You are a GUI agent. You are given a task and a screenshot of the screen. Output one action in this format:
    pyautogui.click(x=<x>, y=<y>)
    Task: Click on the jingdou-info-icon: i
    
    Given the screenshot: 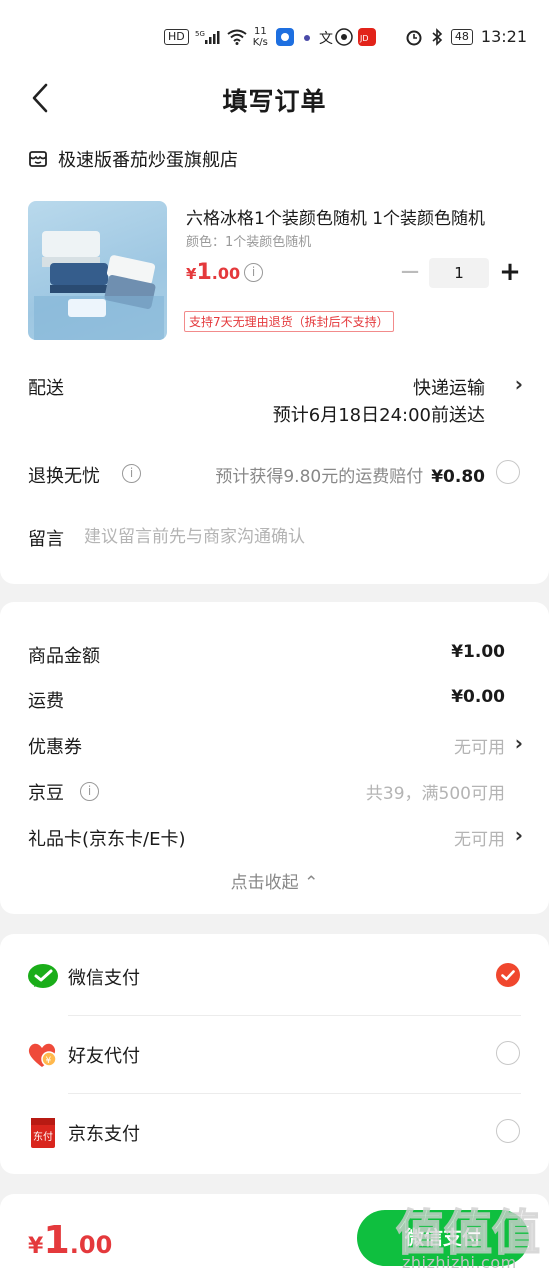 What is the action you would take?
    pyautogui.click(x=89, y=791)
    